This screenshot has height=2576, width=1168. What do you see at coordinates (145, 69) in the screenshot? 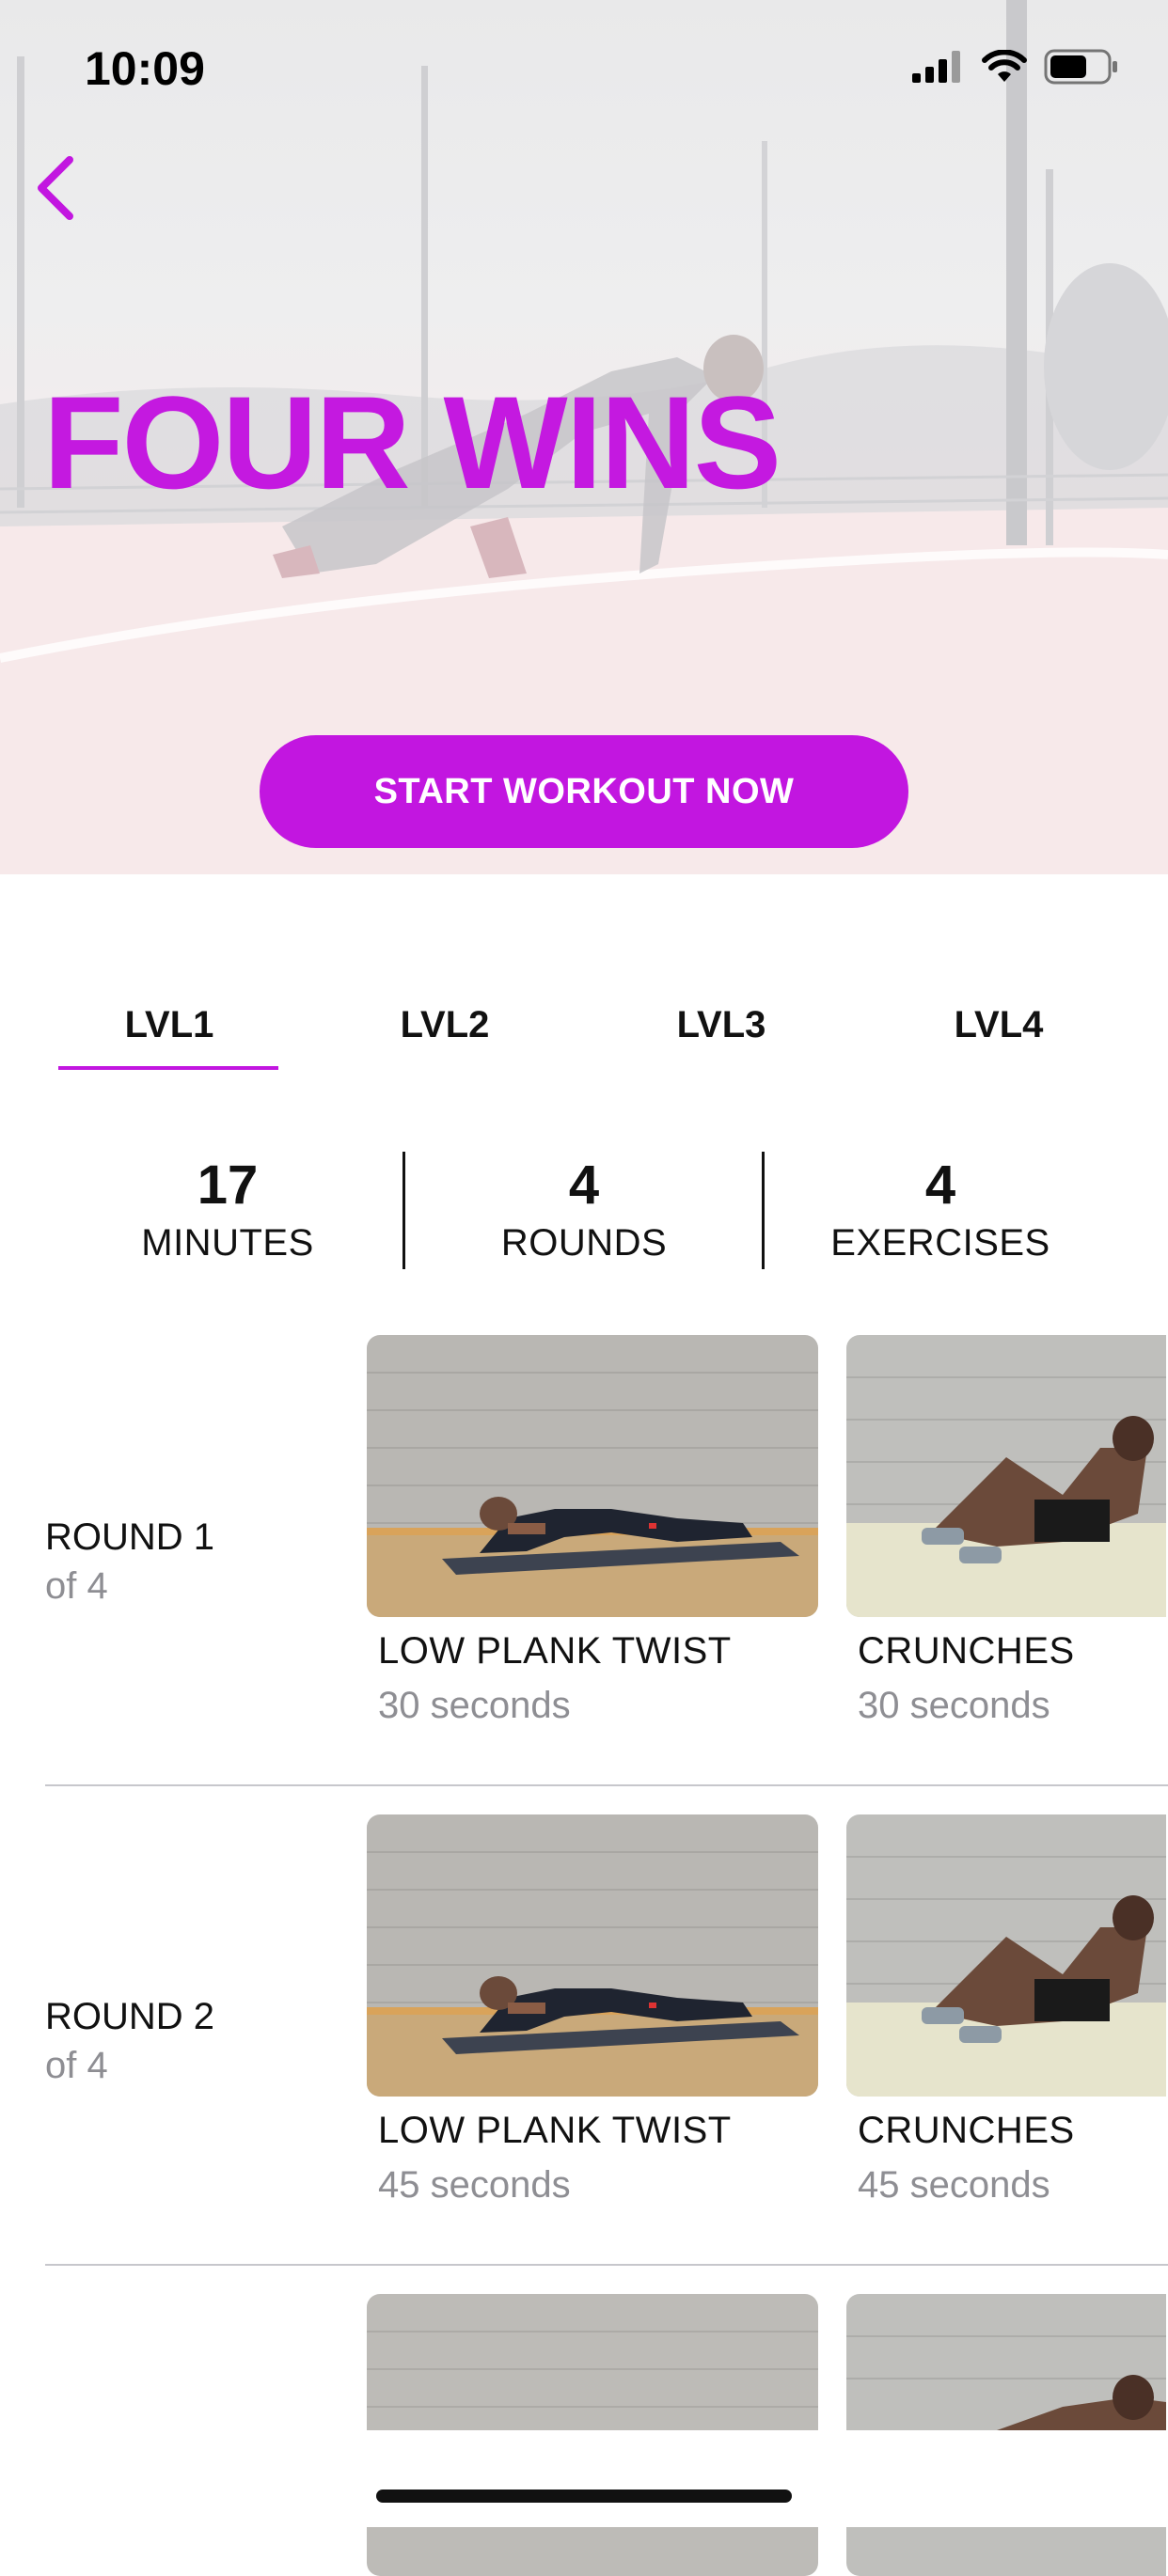
I see `status-time: 10:09` at bounding box center [145, 69].